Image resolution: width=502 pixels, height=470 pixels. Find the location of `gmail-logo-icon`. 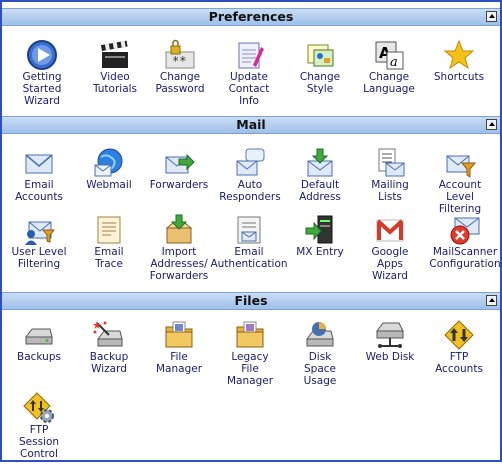

gmail-logo-icon is located at coordinates (390, 230).